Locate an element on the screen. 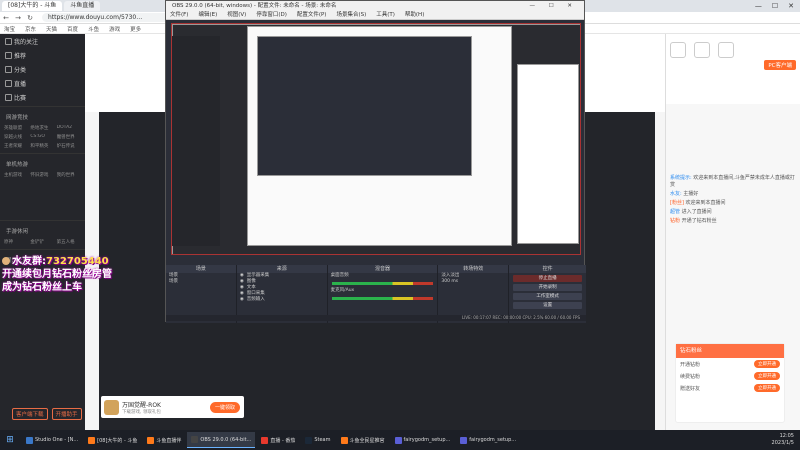 Image resolution: width=800 pixels, height=450 pixels. category-link: 我的世界 is located at coordinates (69, 175).